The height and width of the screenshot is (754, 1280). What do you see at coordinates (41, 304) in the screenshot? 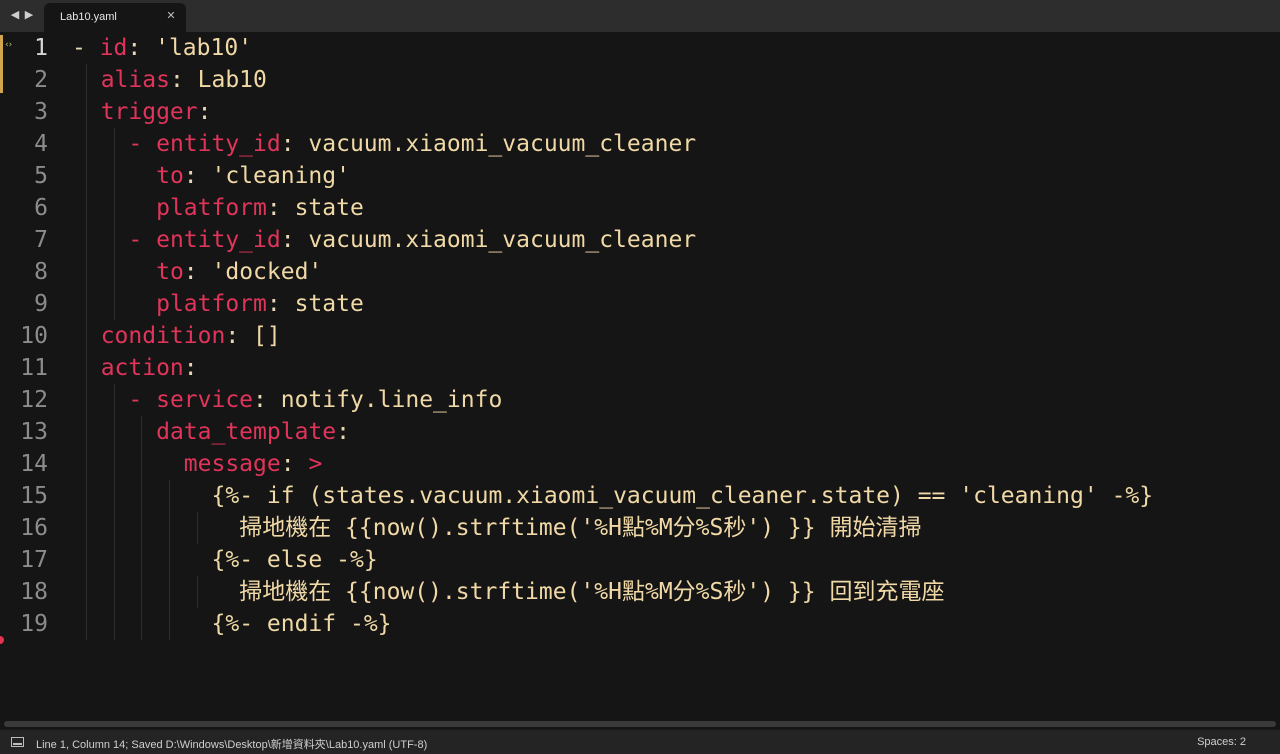
I see `line-number: 9` at bounding box center [41, 304].